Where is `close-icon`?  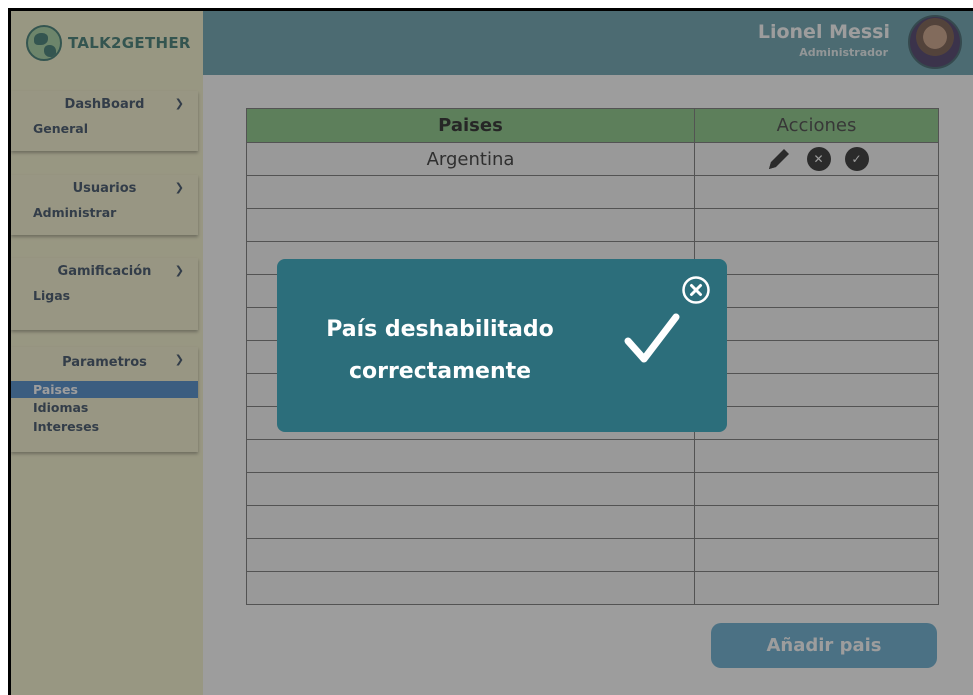
close-icon is located at coordinates (696, 290).